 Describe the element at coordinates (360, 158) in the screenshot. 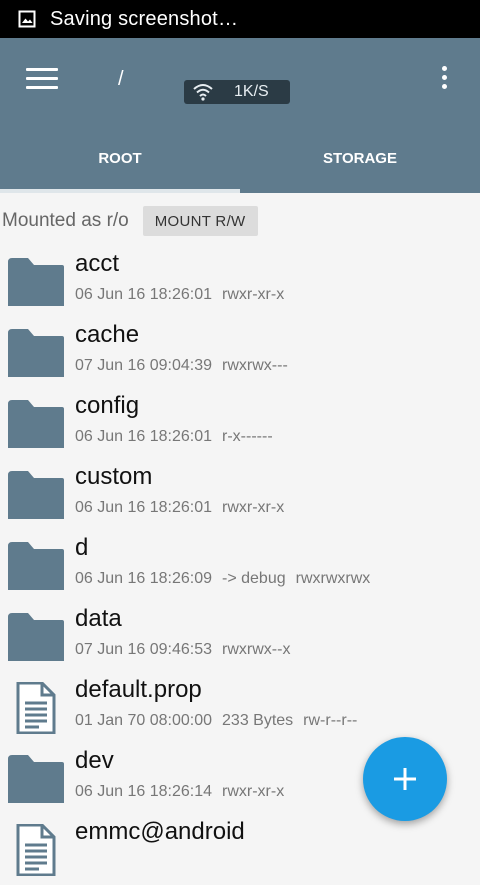

I see `tab-storage: STORAGE` at that location.